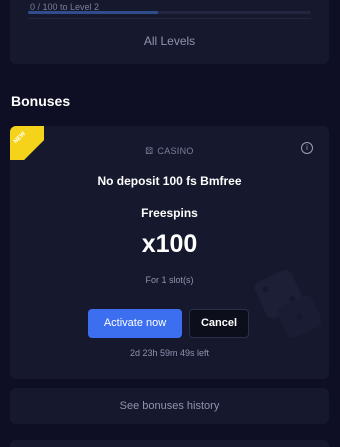 This screenshot has height=447, width=340. Describe the element at coordinates (169, 213) in the screenshot. I see `reward-type: Freespins` at that location.